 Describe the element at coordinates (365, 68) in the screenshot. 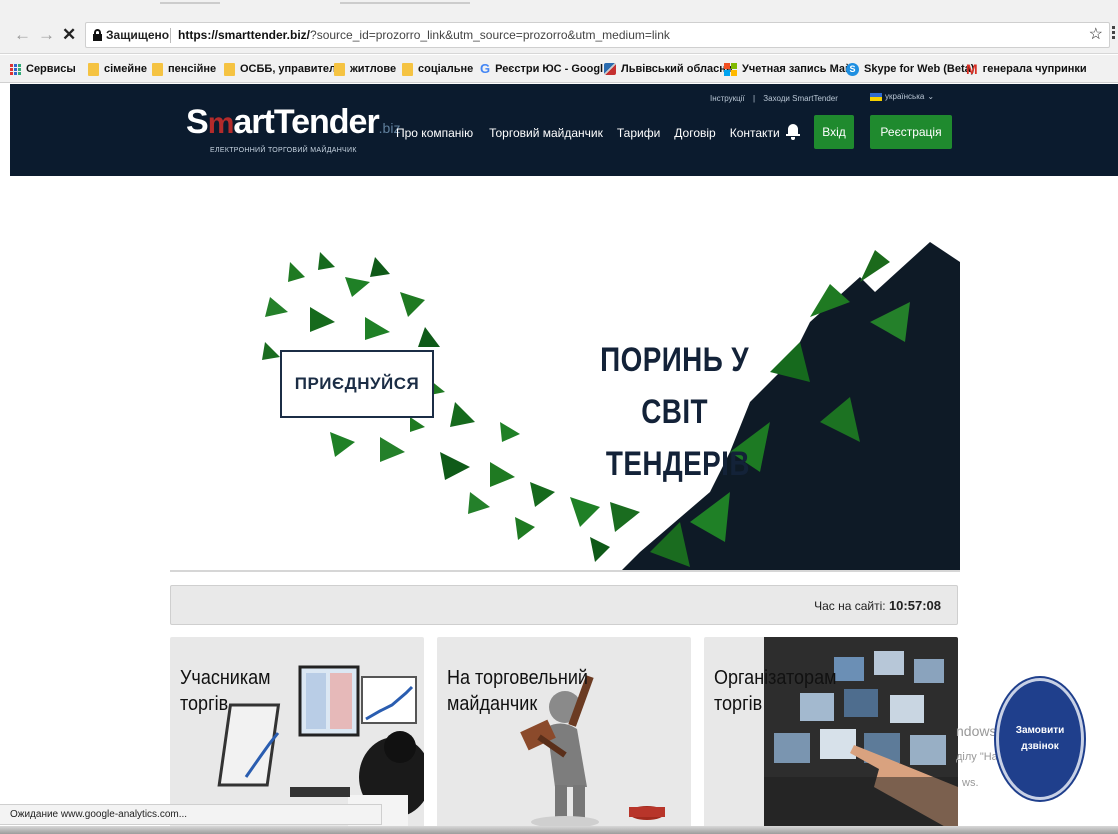

I see `bookmark-folder-housing: житлове` at that location.